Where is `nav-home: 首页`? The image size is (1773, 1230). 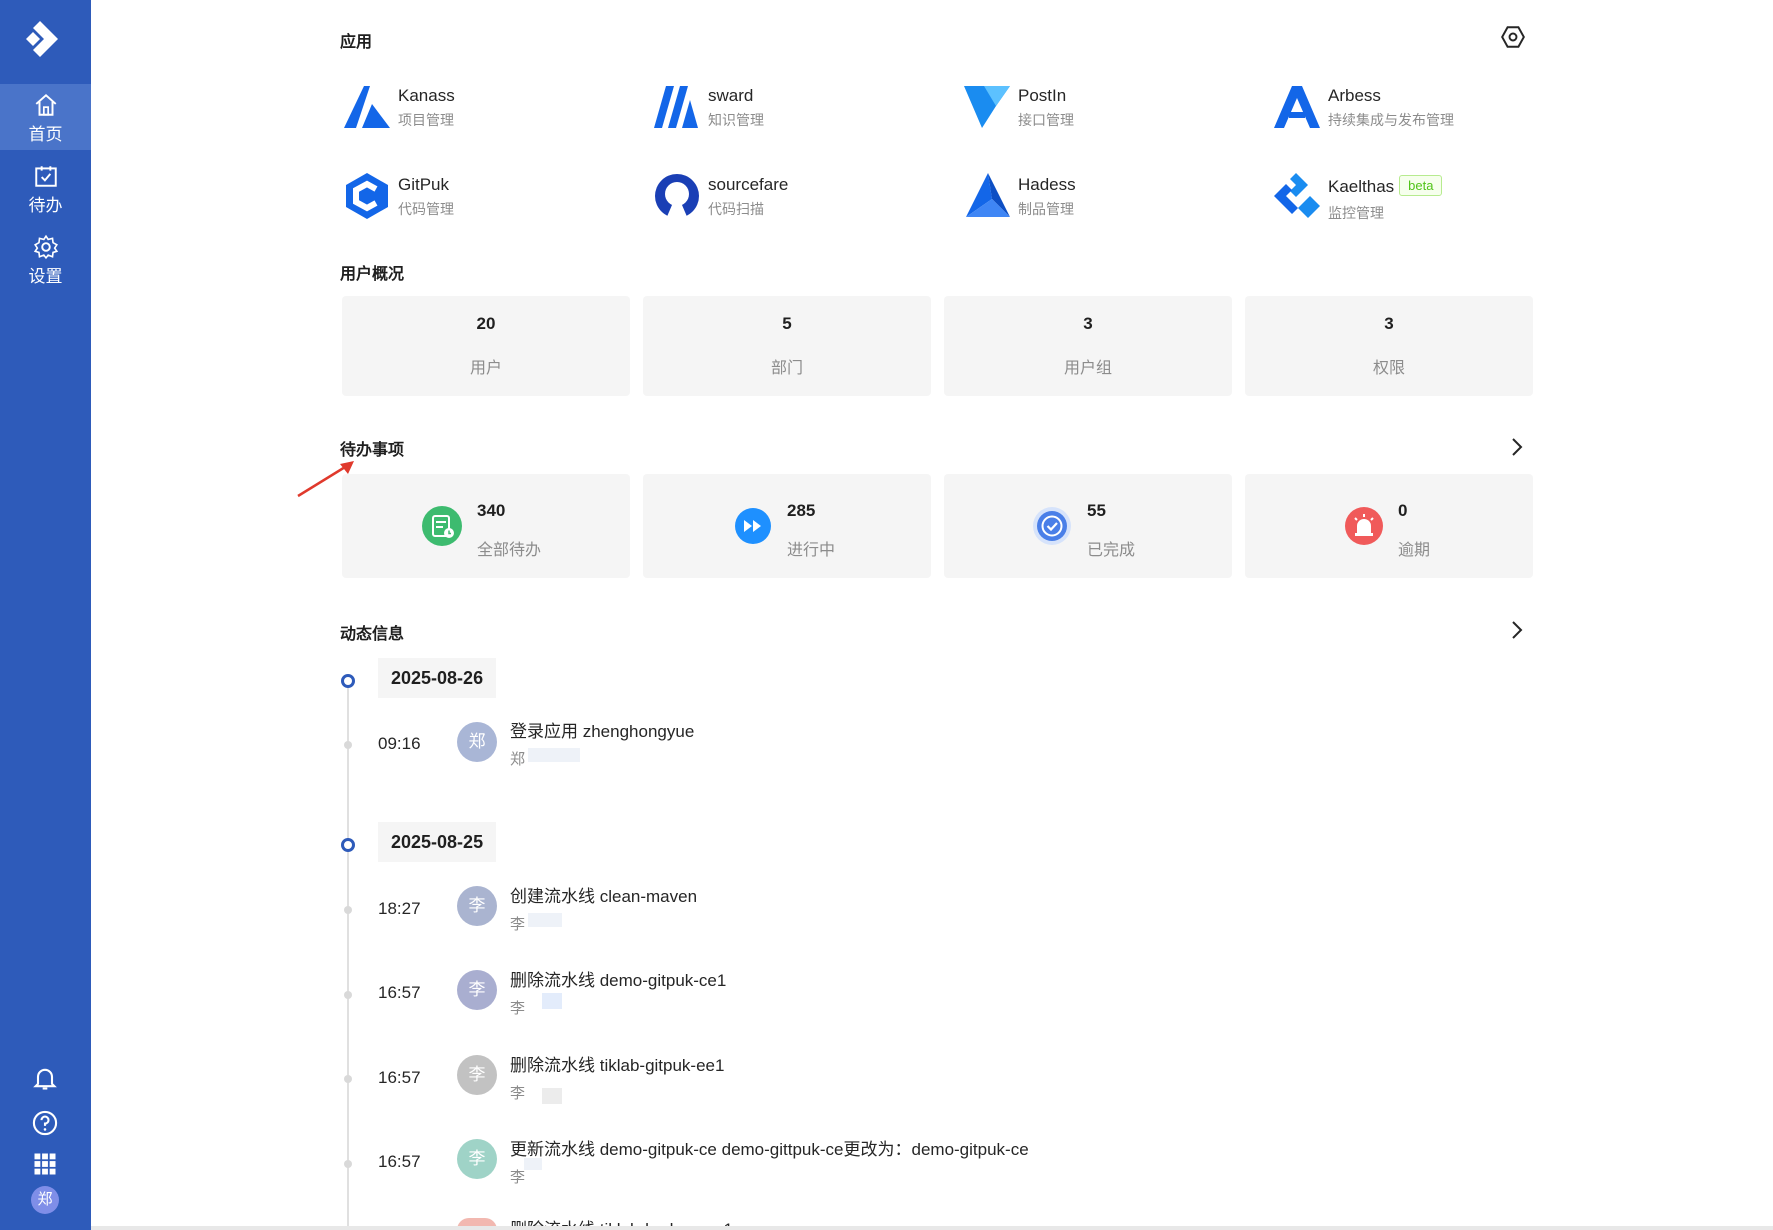 nav-home: 首页 is located at coordinates (45, 117).